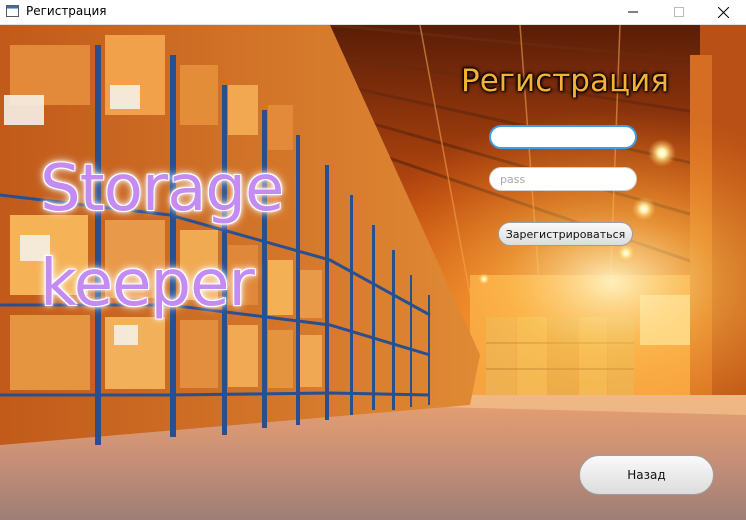 This screenshot has width=746, height=520. I want to click on minimize-icon, so click(633, 12).